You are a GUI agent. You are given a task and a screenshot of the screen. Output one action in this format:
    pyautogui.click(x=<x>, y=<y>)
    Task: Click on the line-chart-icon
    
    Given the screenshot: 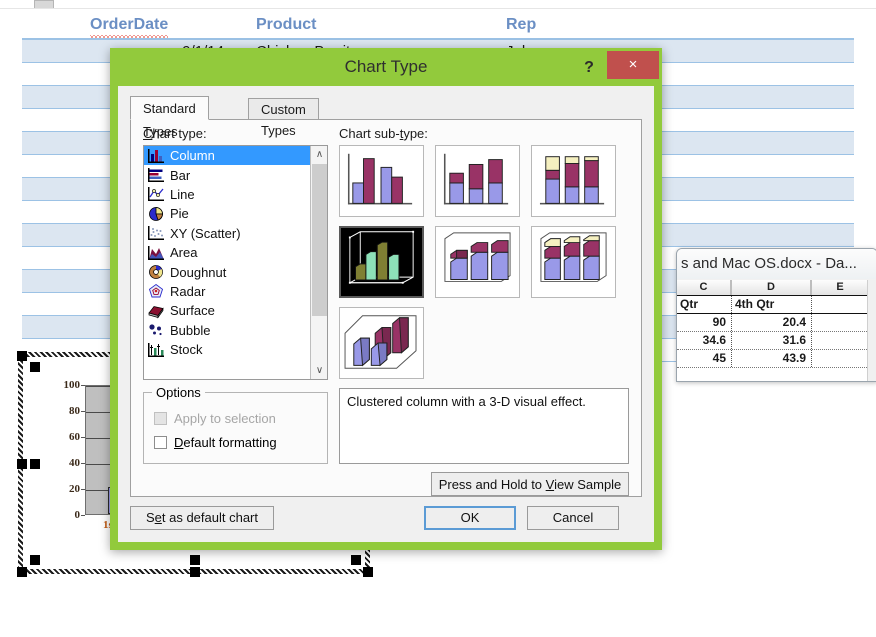 What is the action you would take?
    pyautogui.click(x=156, y=194)
    